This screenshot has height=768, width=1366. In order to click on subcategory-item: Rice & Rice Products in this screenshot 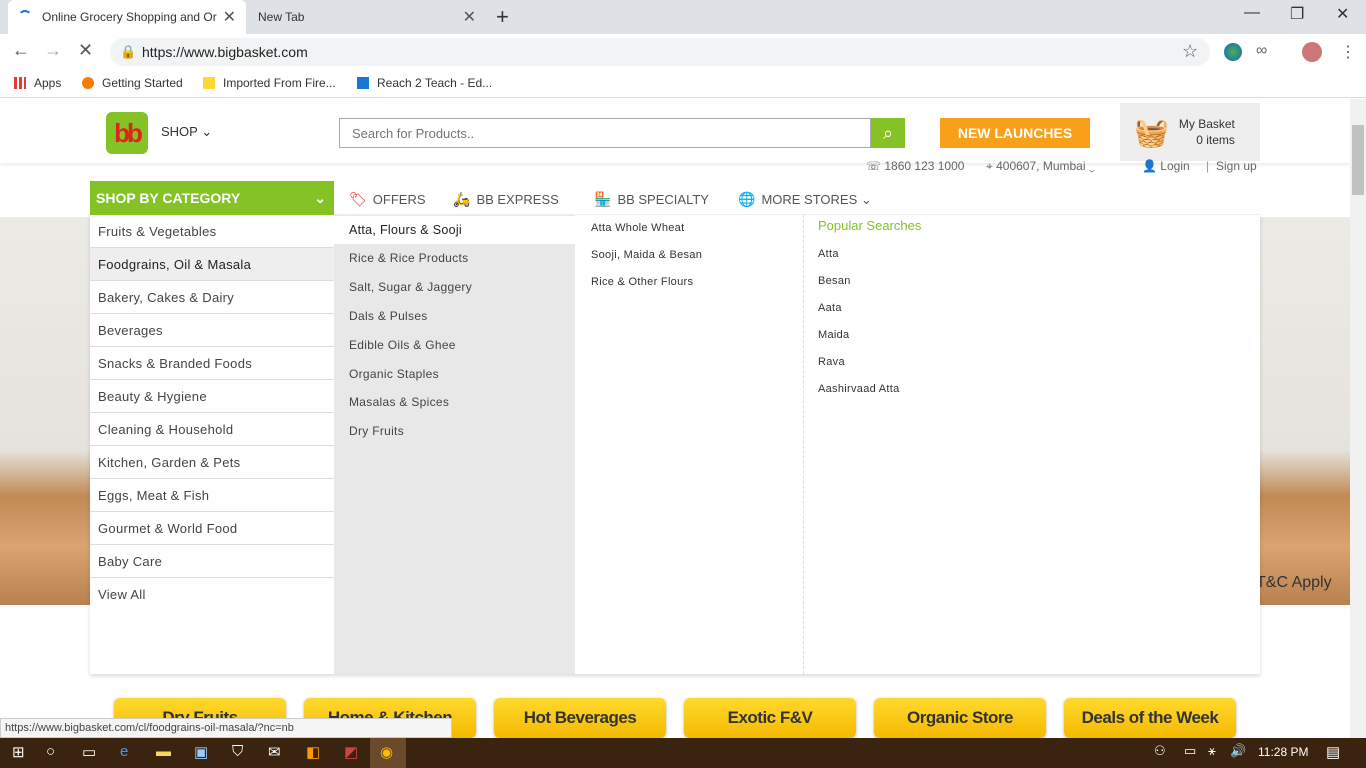, I will do `click(454, 258)`.